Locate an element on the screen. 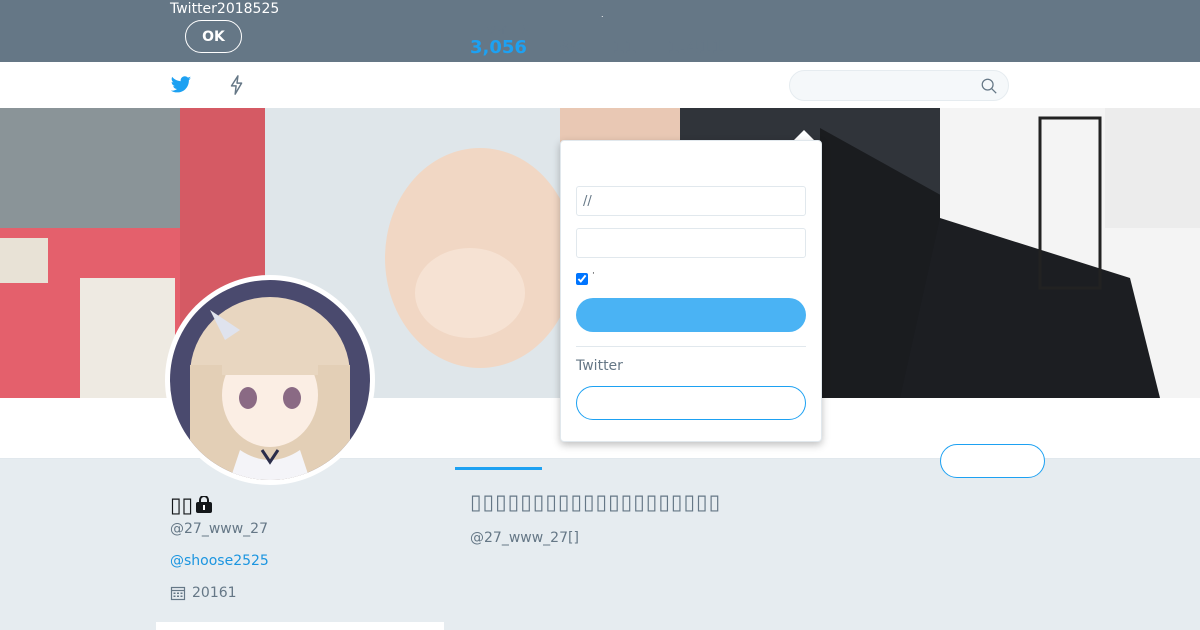 The image size is (1200, 630). search-input is located at coordinates (887, 86).